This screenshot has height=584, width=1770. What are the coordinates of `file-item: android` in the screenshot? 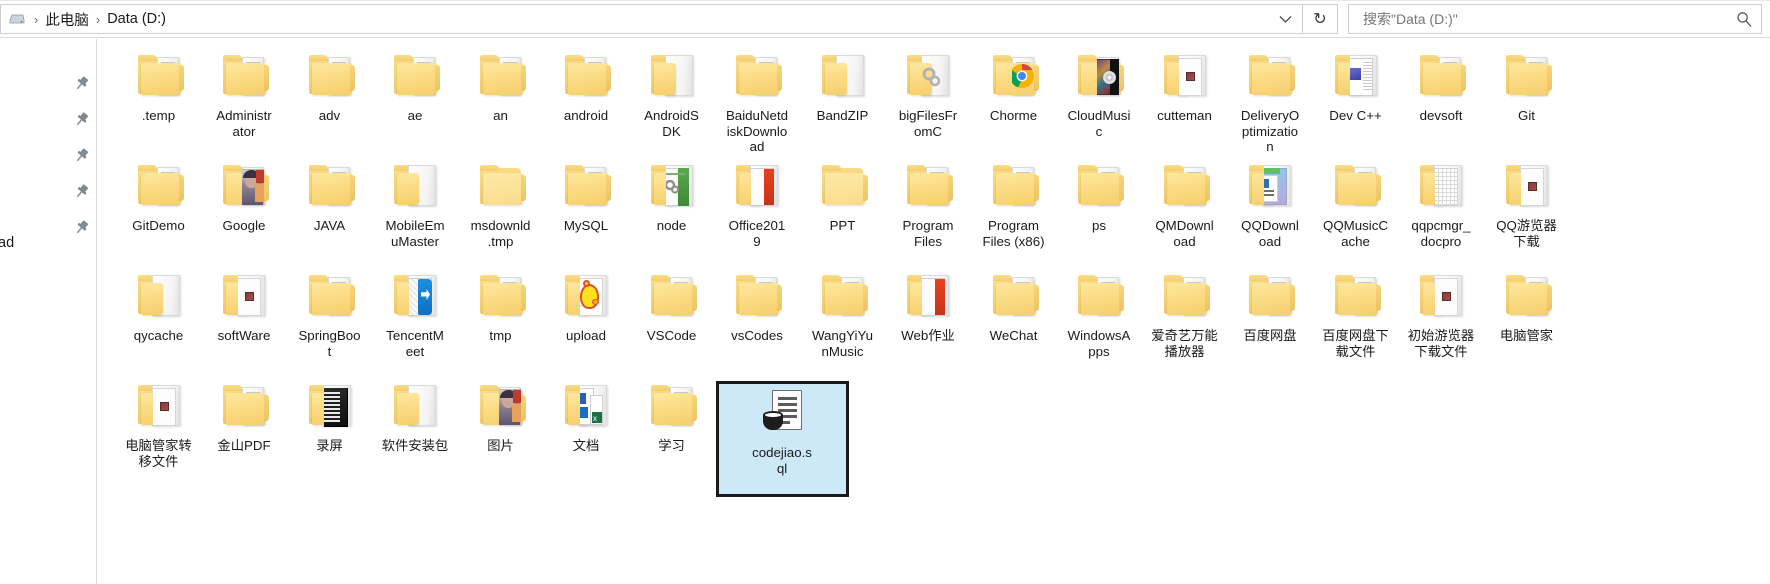 It's located at (586, 101).